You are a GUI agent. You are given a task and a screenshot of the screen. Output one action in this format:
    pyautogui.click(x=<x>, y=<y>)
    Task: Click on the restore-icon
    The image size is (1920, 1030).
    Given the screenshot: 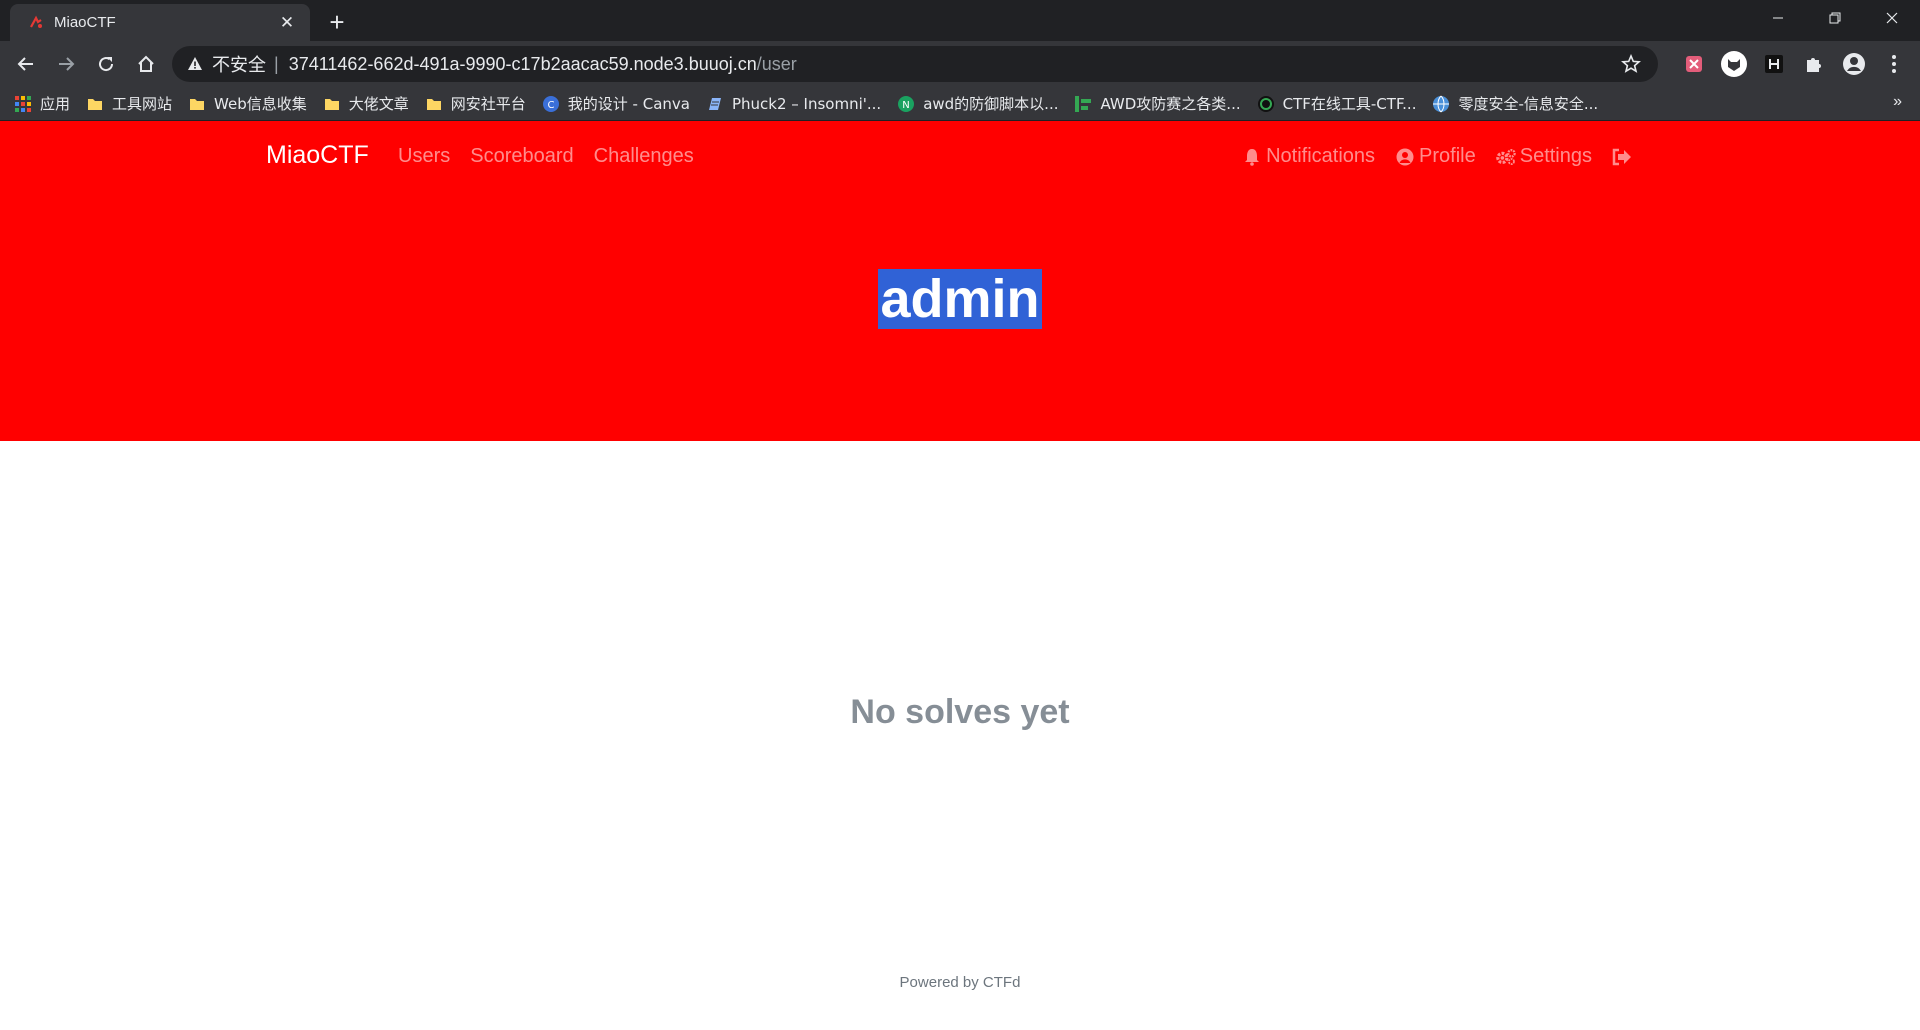 What is the action you would take?
    pyautogui.click(x=1834, y=18)
    